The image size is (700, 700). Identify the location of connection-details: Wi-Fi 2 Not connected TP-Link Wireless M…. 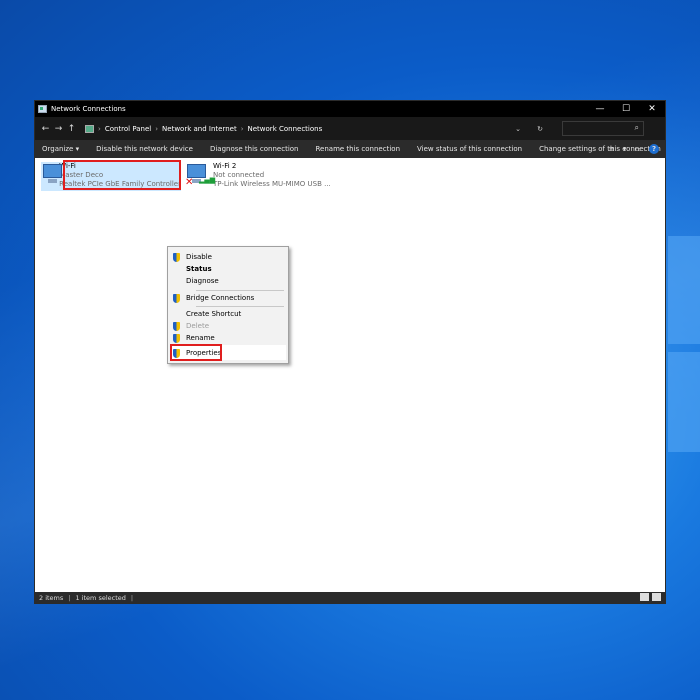
(272, 175).